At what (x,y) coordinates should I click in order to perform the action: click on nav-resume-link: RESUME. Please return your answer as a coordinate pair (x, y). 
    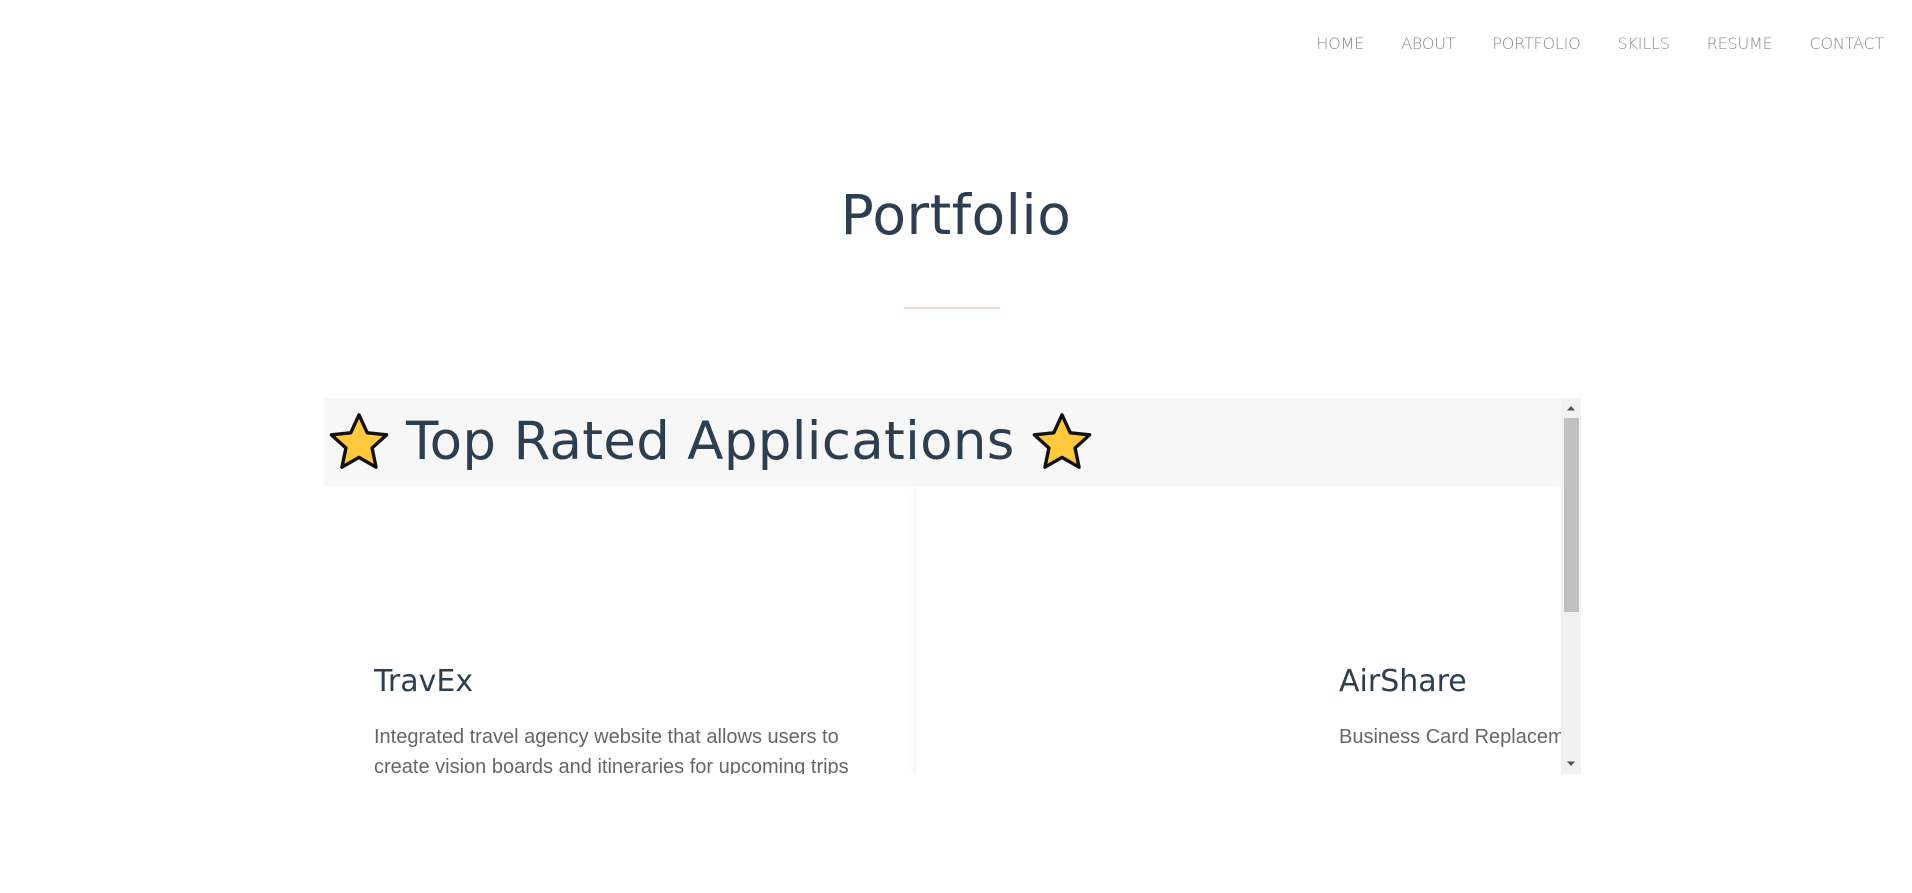
    Looking at the image, I should click on (1740, 44).